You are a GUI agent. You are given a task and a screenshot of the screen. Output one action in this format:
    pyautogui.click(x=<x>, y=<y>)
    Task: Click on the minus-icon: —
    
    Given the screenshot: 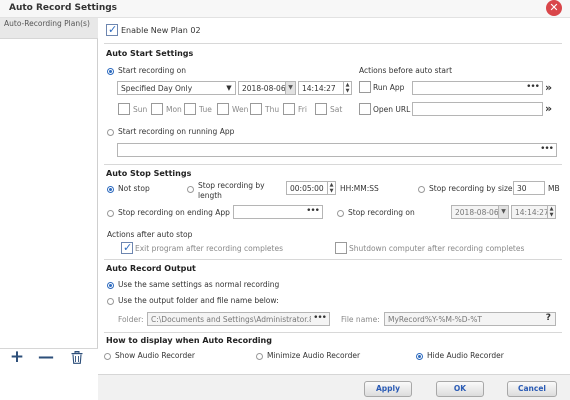 What is the action you would take?
    pyautogui.click(x=46, y=356)
    